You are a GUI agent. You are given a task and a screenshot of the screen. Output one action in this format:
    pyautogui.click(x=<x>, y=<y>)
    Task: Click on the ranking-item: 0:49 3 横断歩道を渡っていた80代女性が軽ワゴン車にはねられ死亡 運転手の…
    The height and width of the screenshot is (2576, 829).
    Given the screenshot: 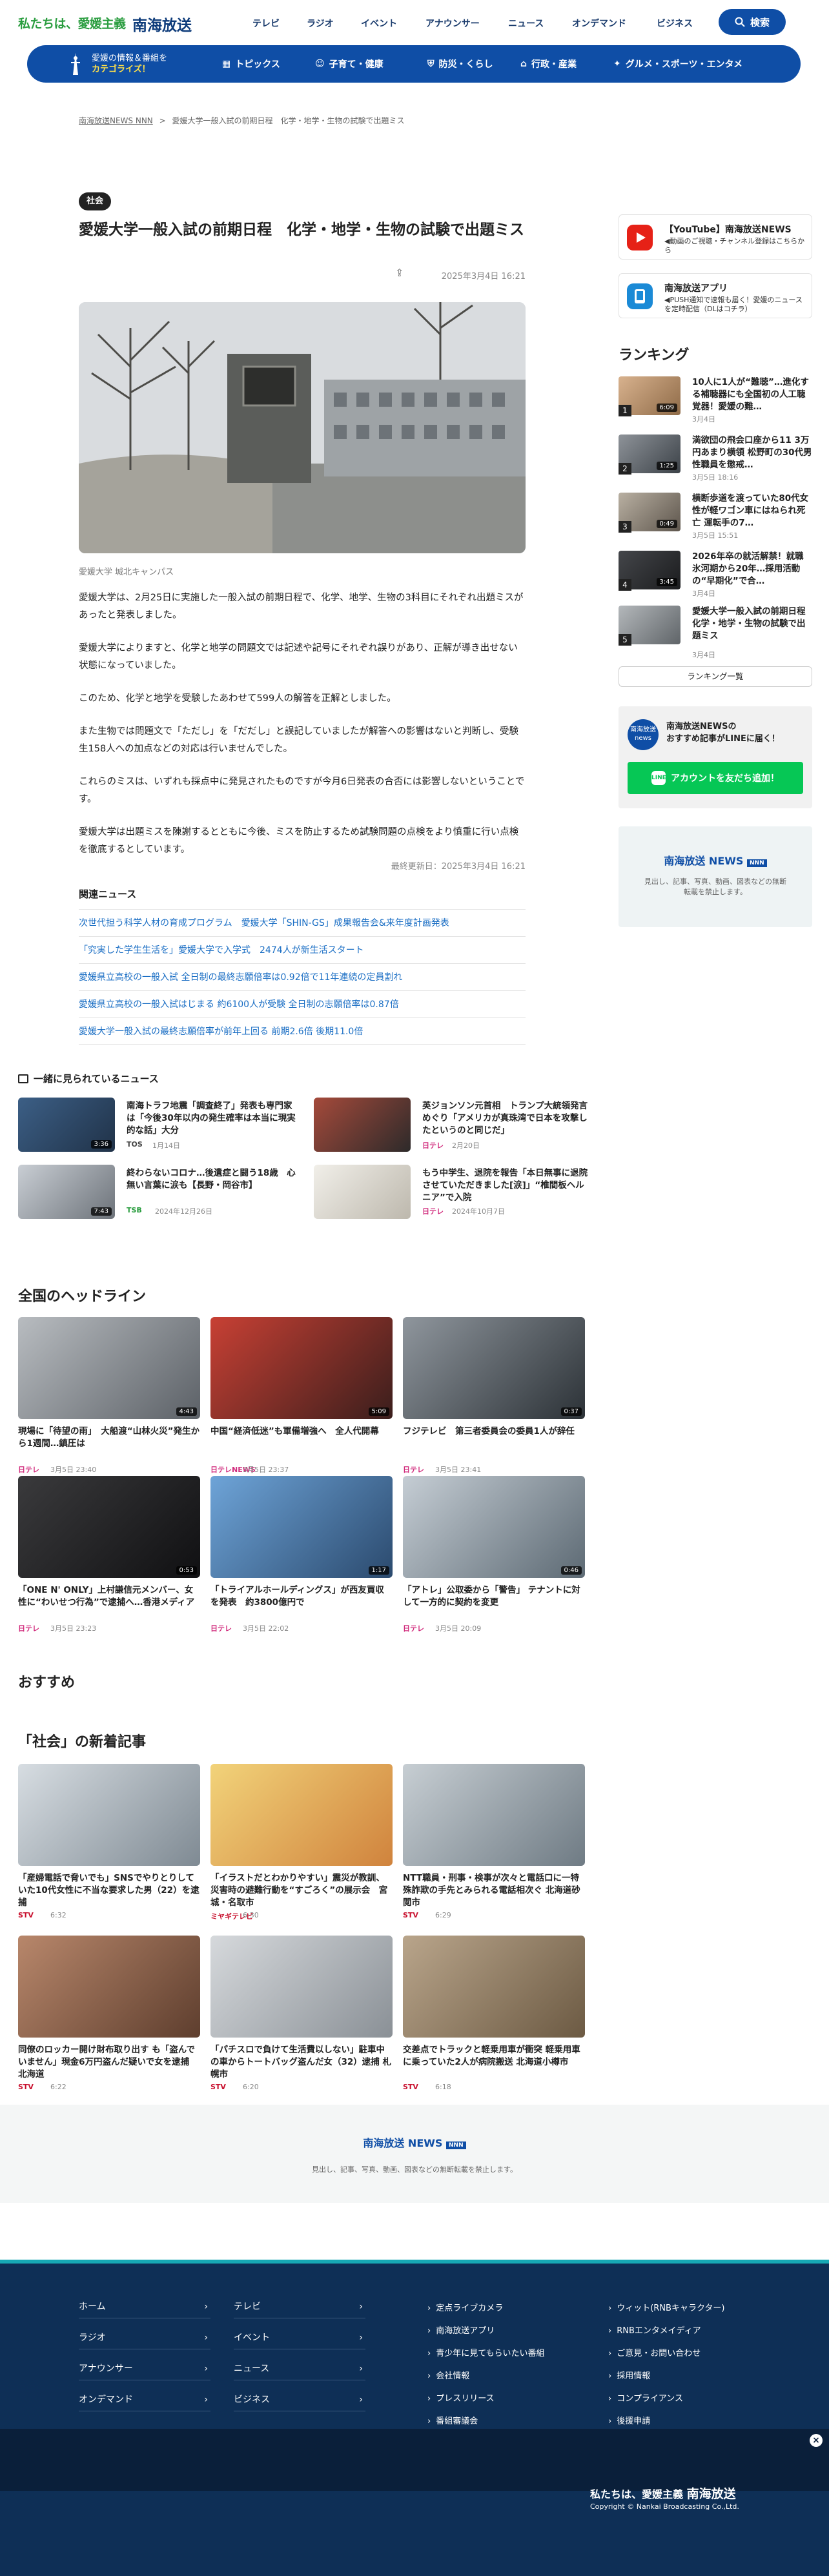 What is the action you would take?
    pyautogui.click(x=715, y=520)
    